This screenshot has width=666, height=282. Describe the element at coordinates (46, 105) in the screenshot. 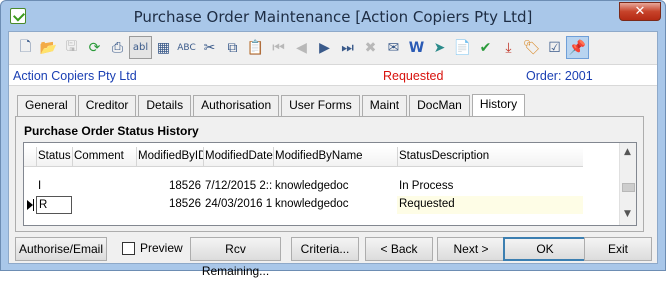

I see `tab-general: General` at that location.